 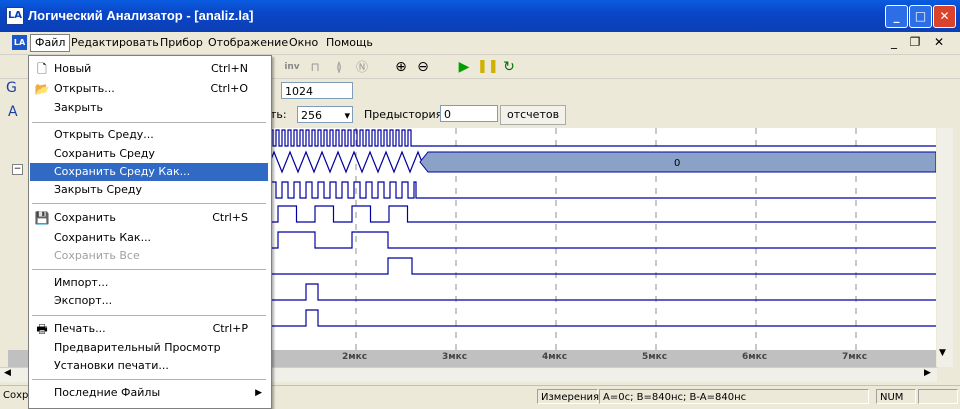 What do you see at coordinates (938, 396) in the screenshot?
I see `status-empty` at bounding box center [938, 396].